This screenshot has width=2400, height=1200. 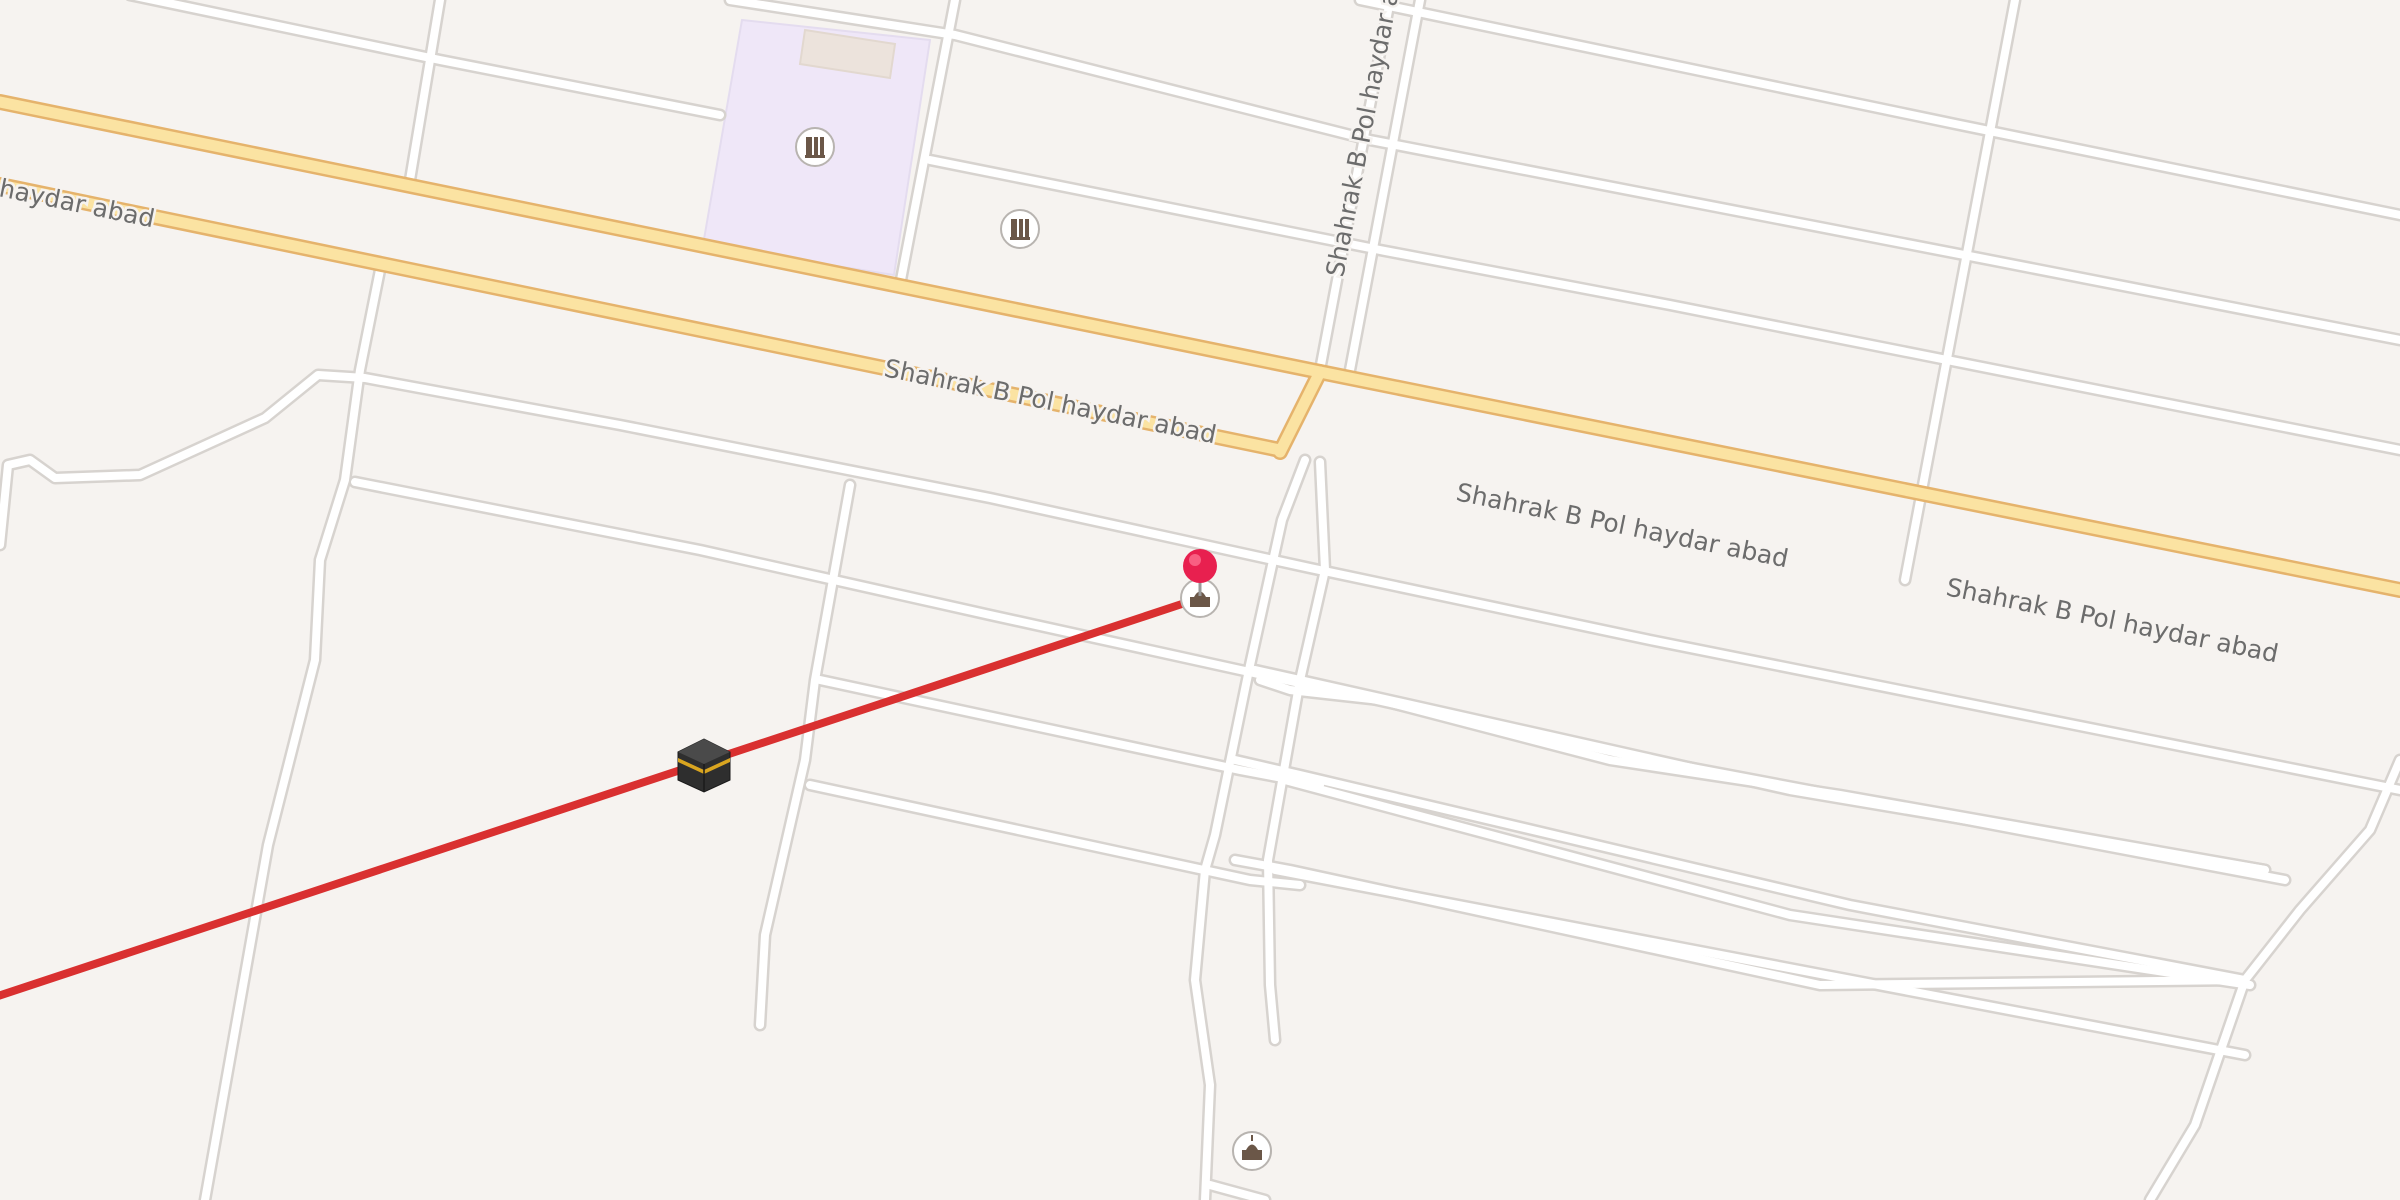 I want to click on mosque-icon, so click(x=1252, y=1151).